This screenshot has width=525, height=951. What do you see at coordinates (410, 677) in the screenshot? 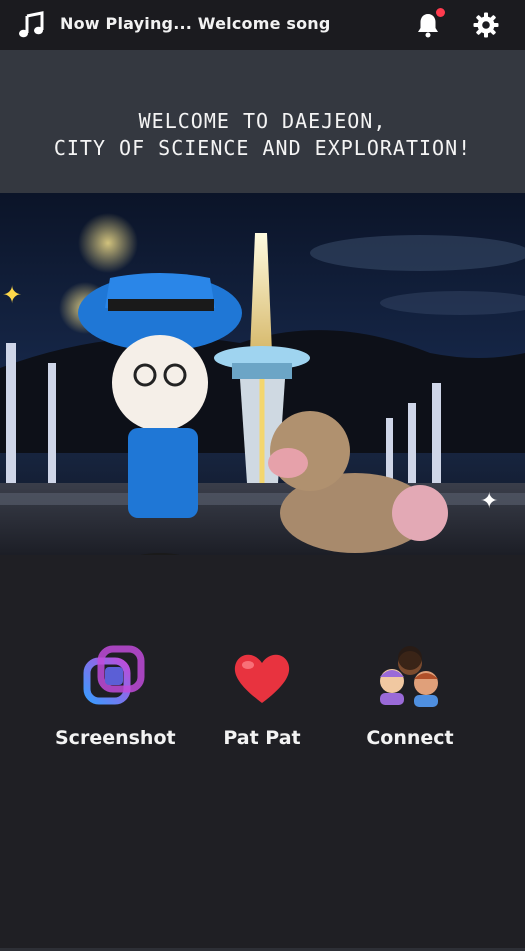
I see `people-icon` at bounding box center [410, 677].